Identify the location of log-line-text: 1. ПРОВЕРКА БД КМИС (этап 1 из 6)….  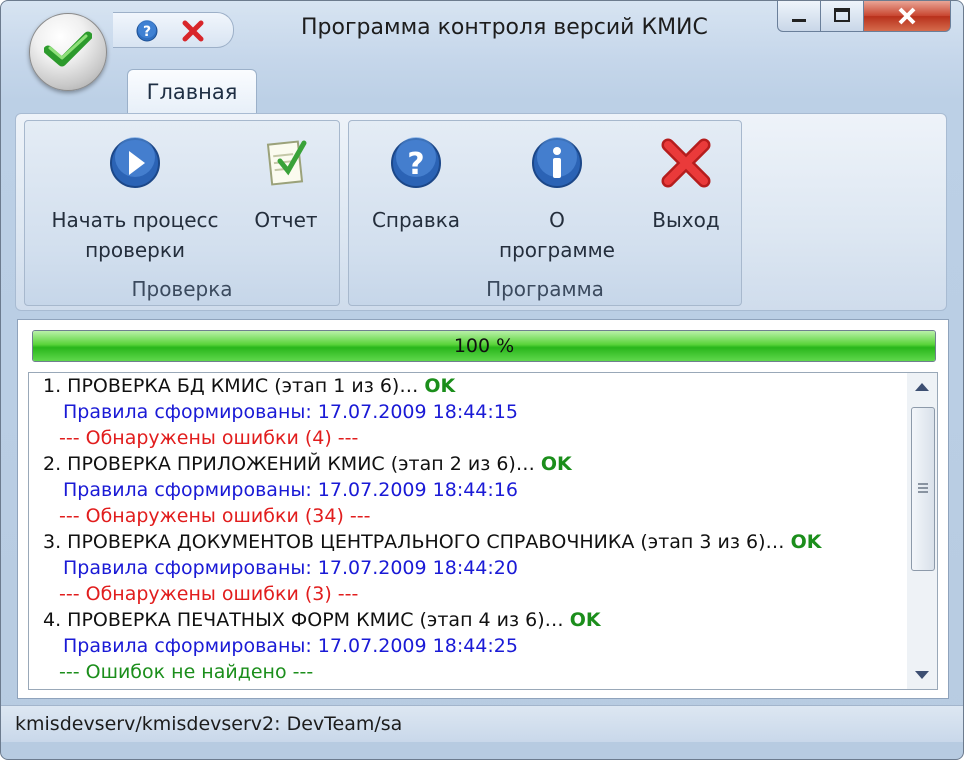
(231, 386).